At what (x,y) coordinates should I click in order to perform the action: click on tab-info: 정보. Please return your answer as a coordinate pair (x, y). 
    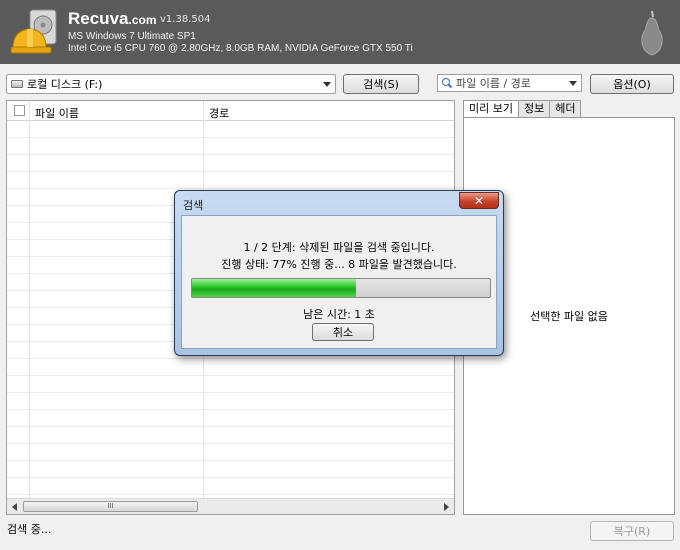
    Looking at the image, I should click on (534, 108).